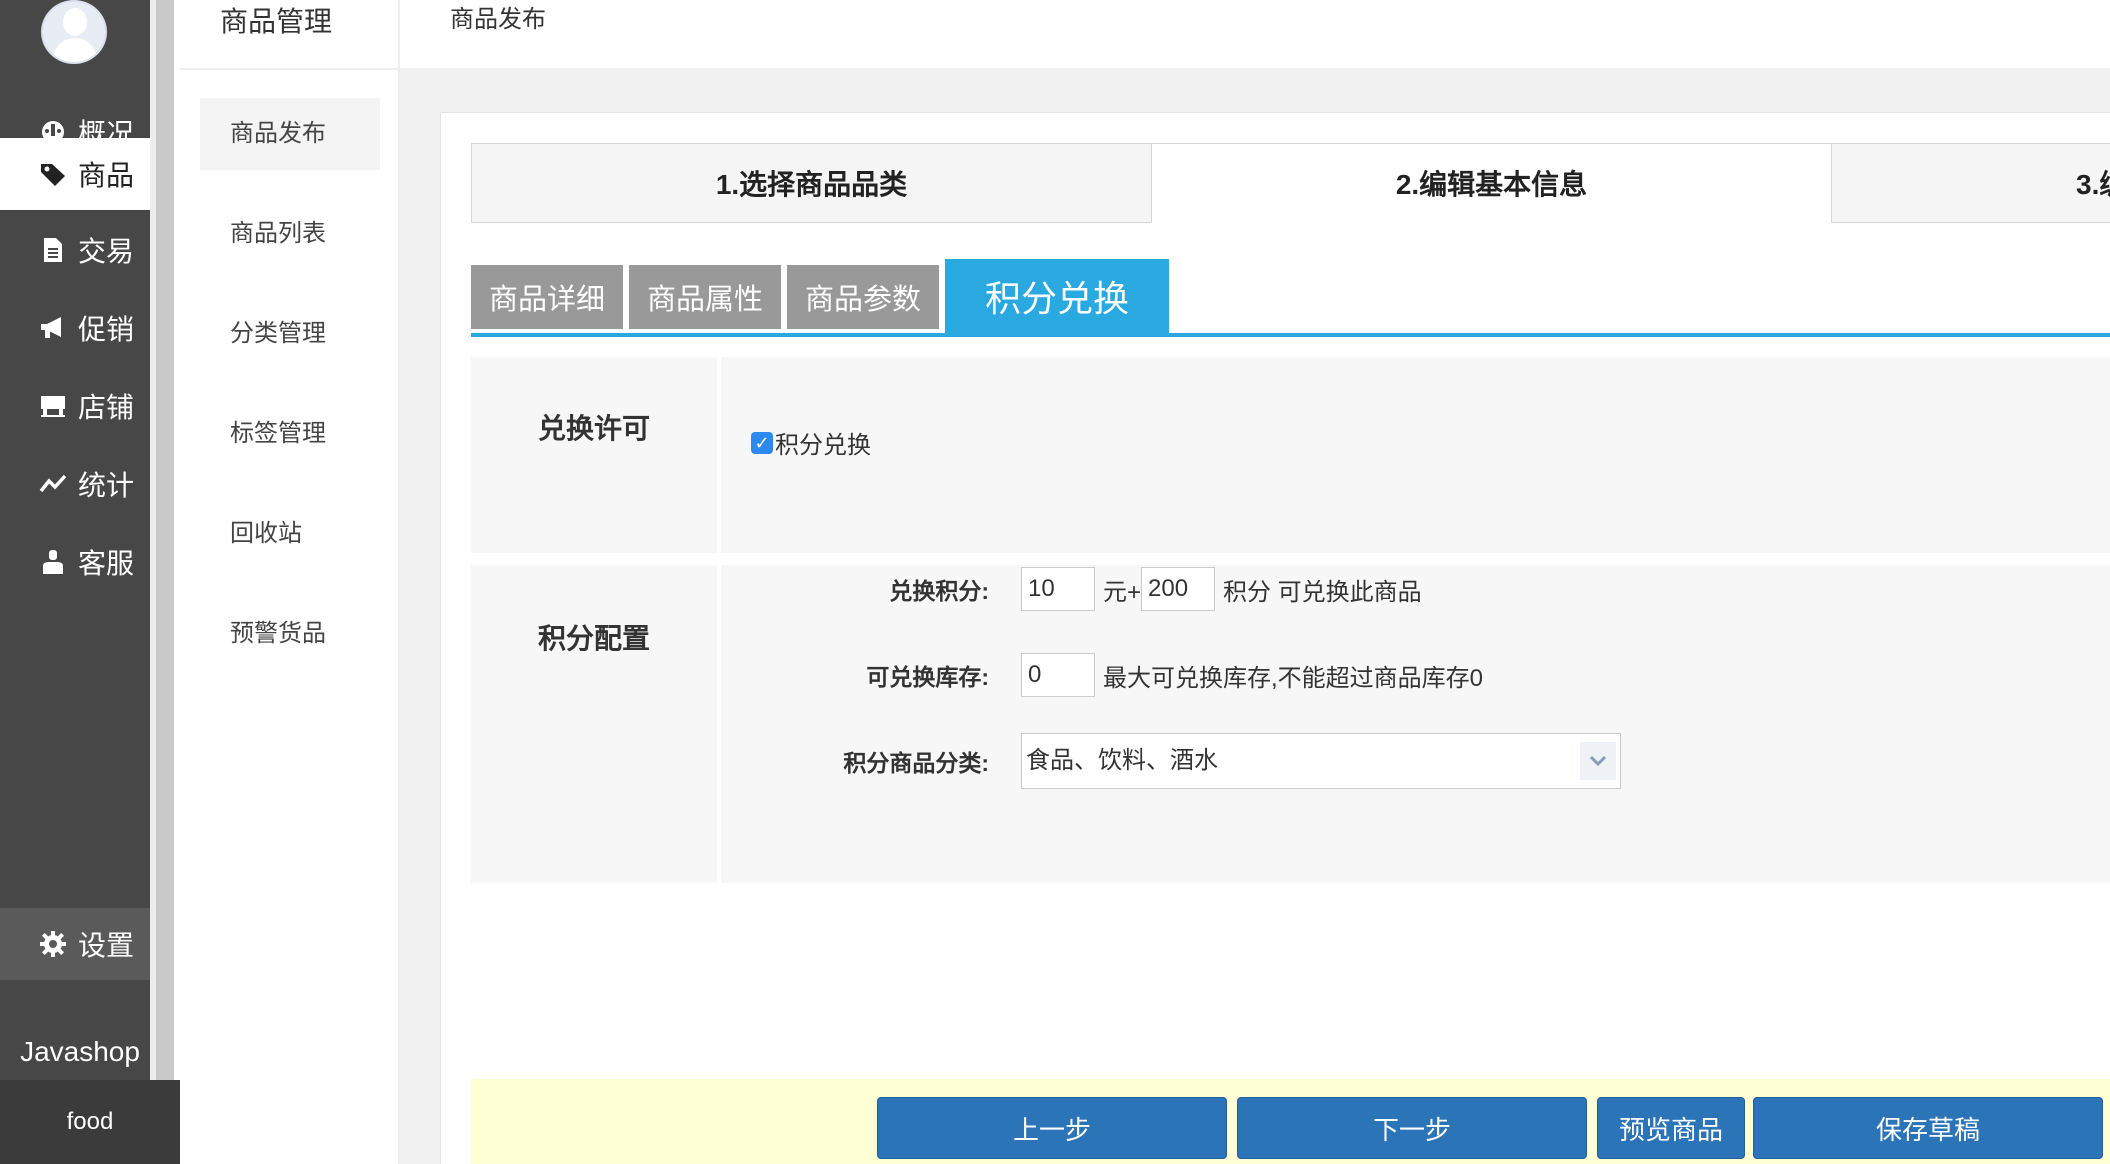 The width and height of the screenshot is (2110, 1164). I want to click on category-select: 食品、饮料、酒水, so click(1321, 761).